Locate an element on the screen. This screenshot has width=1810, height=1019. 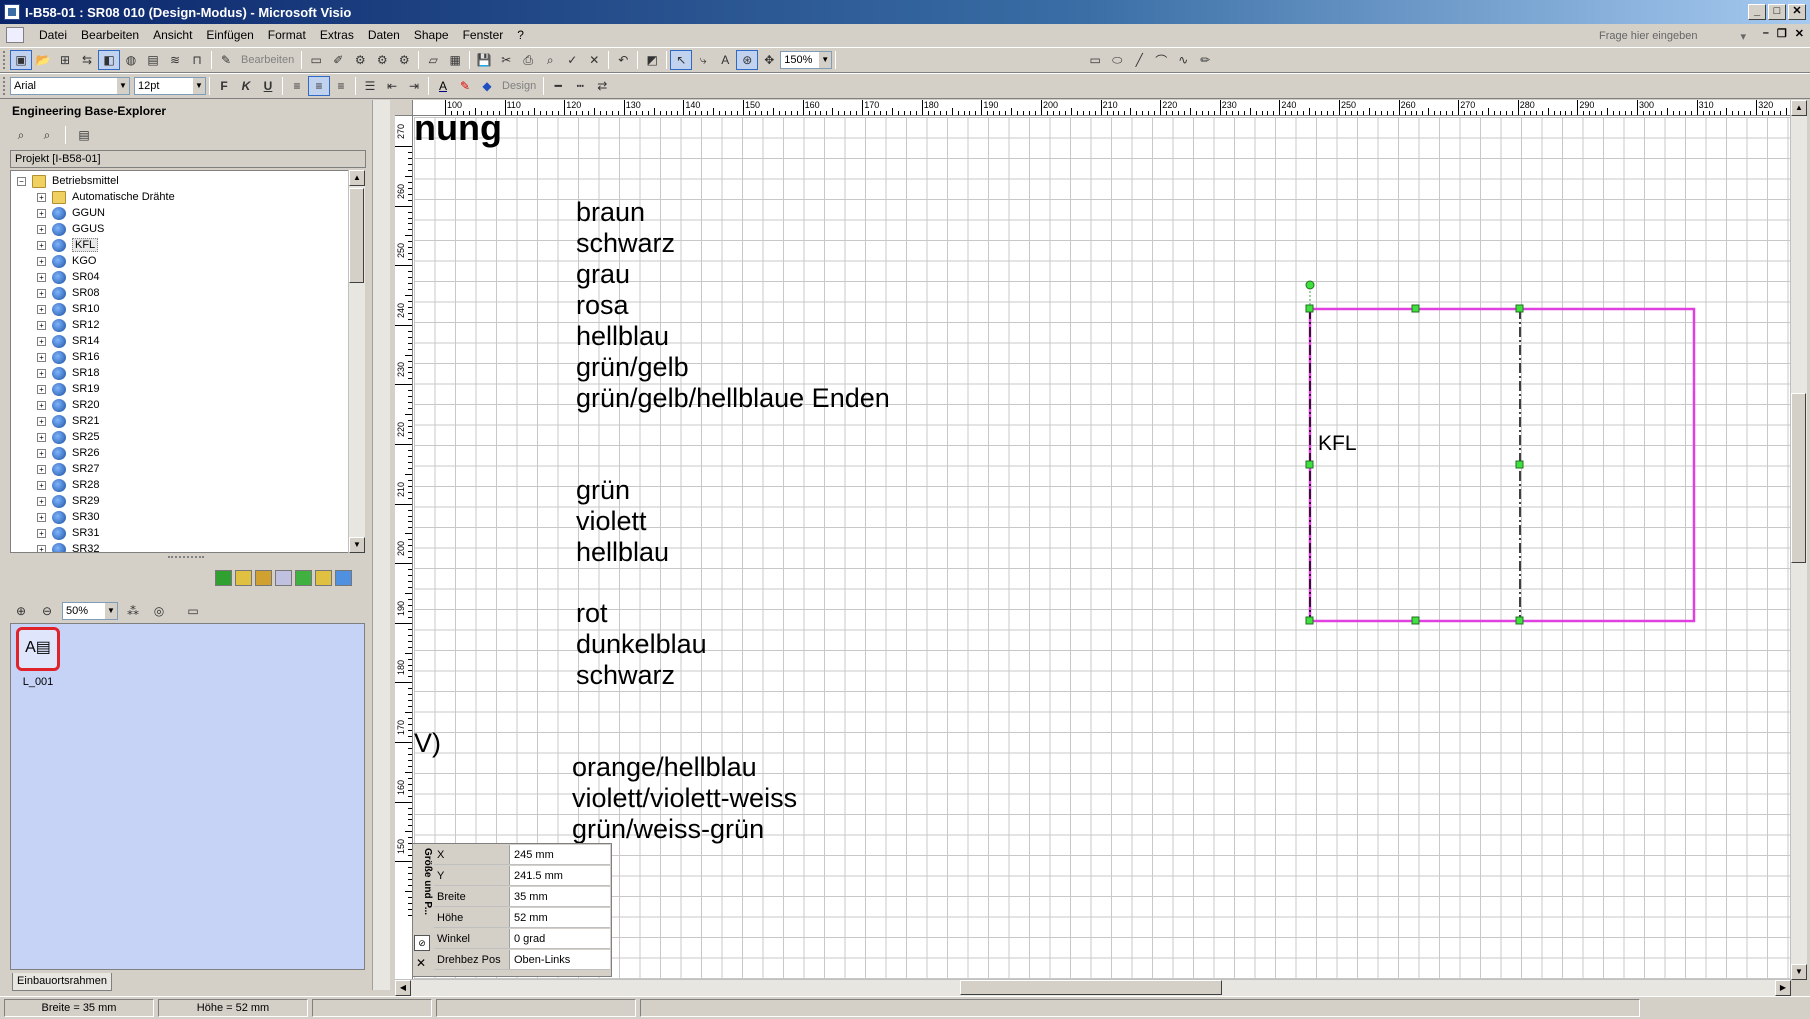
tree-item: + SR32 is located at coordinates (68, 546).